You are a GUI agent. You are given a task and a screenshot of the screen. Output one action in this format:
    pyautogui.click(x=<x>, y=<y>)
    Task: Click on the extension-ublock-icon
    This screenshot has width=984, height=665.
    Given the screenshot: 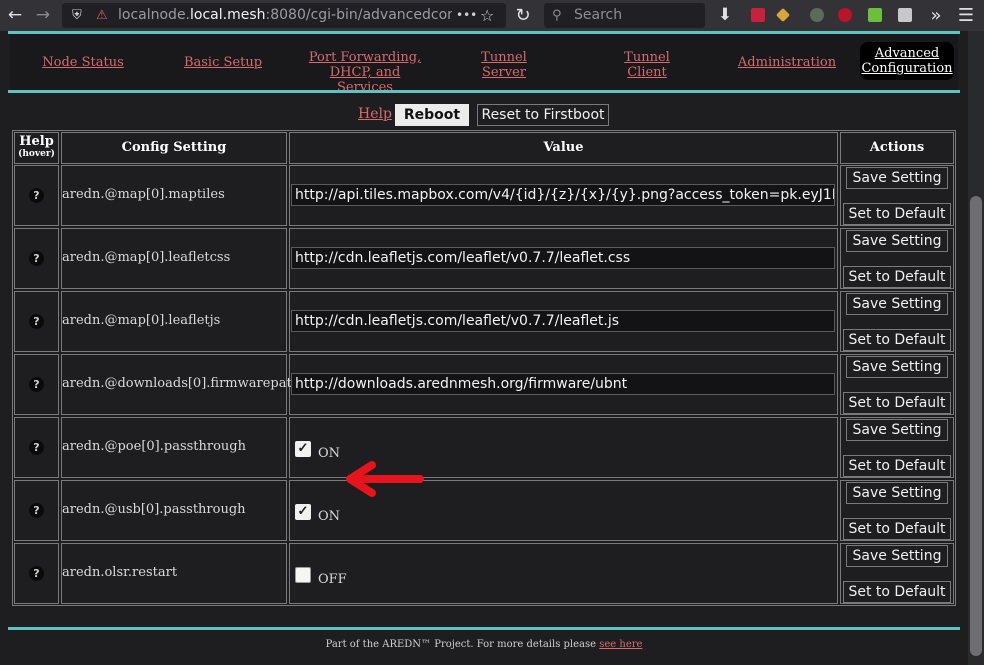 What is the action you would take?
    pyautogui.click(x=845, y=15)
    